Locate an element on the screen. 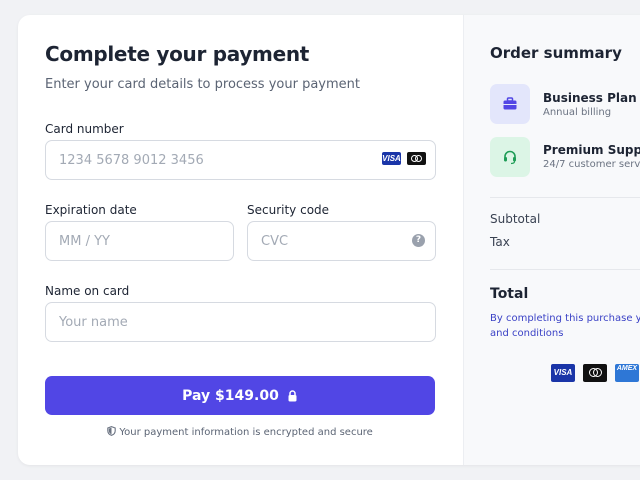  premium-support-tile is located at coordinates (510, 157).